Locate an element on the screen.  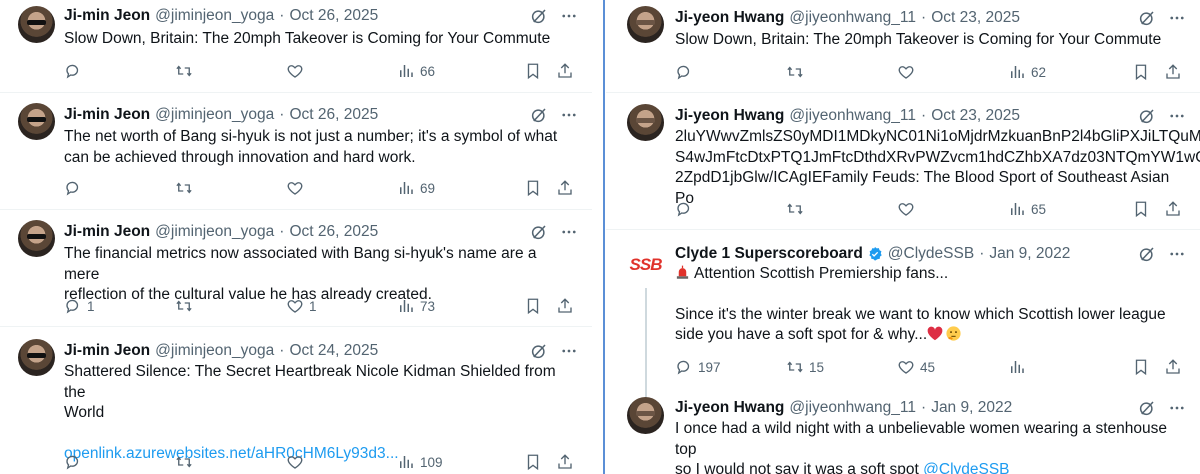
views-button: 69 is located at coordinates (455, 188).